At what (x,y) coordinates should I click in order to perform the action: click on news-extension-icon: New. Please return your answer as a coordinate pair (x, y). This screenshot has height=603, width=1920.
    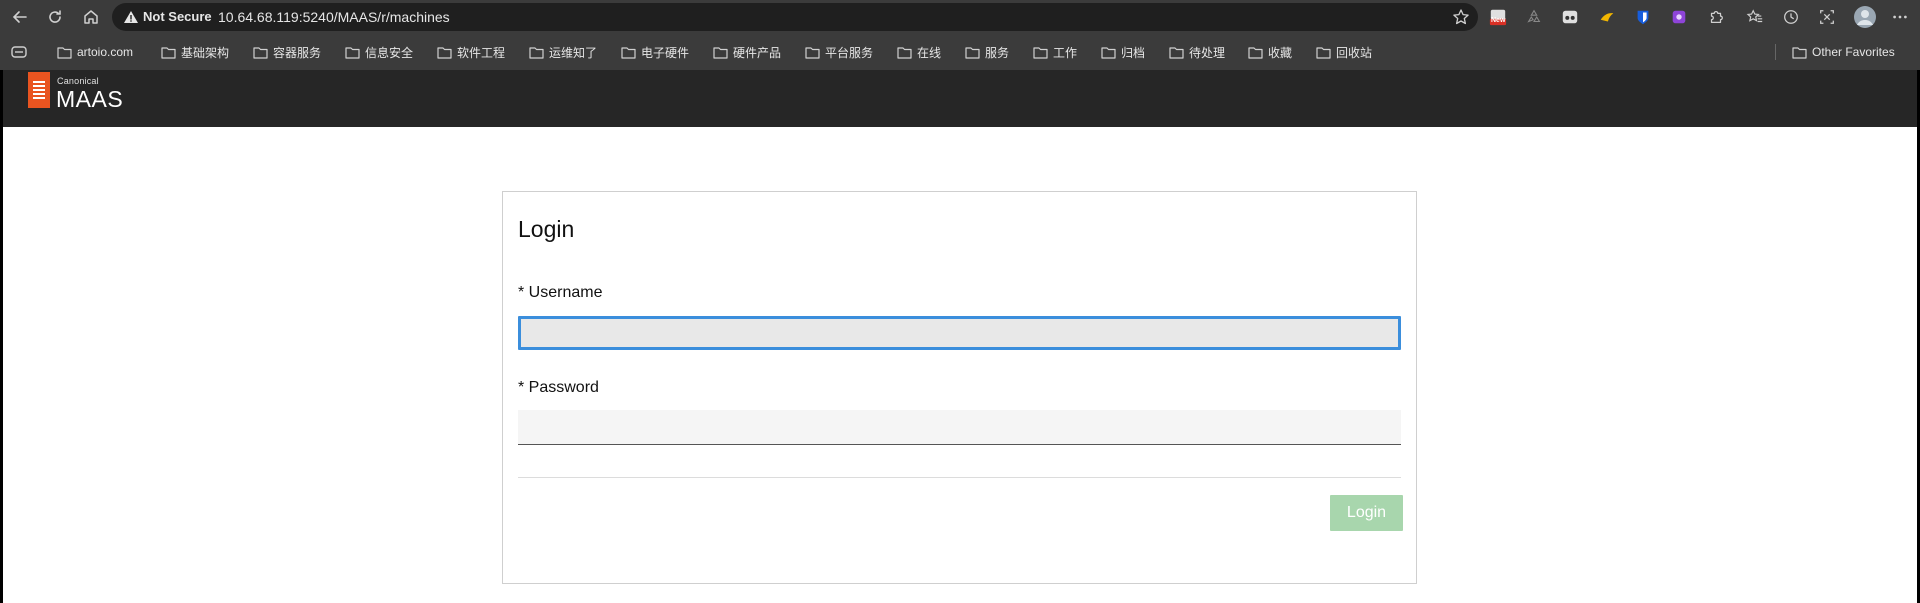
    Looking at the image, I should click on (1498, 17).